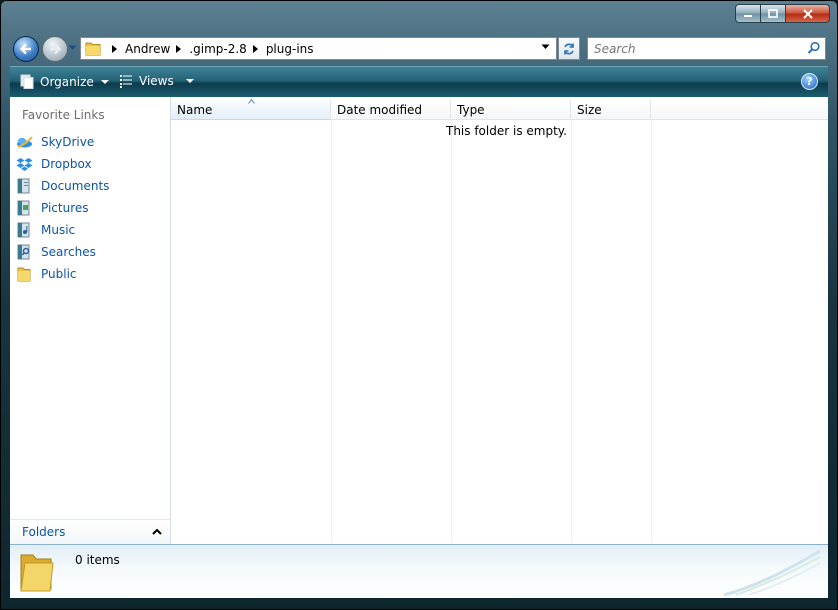  I want to click on refresh-icon, so click(569, 48).